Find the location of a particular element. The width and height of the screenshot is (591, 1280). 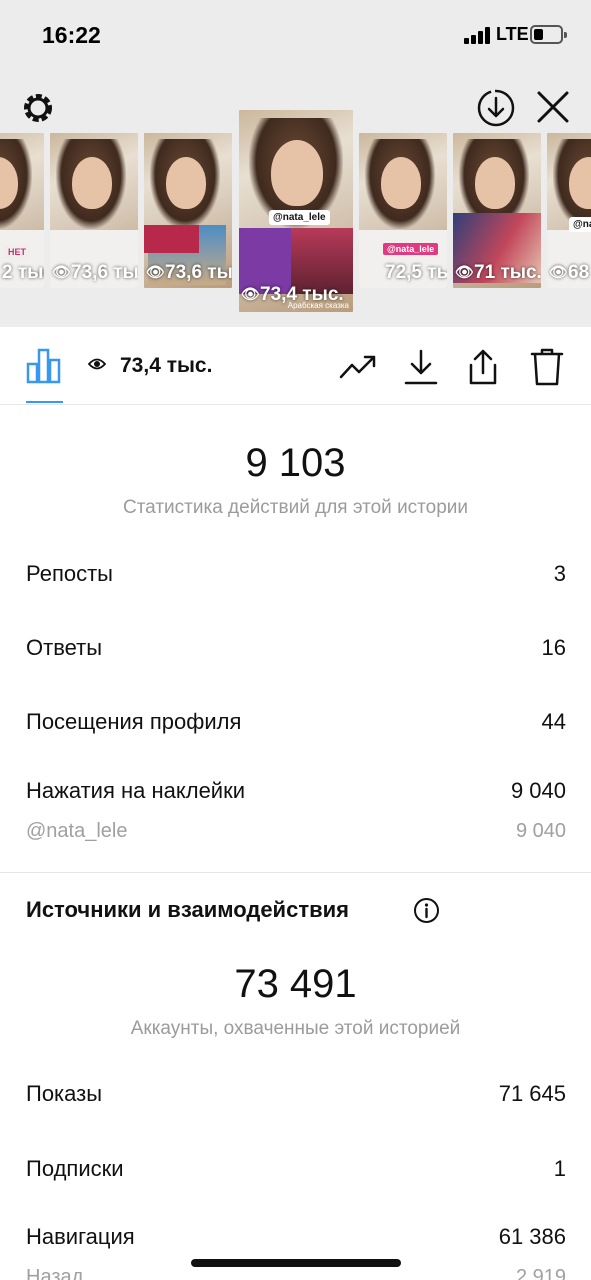

actions-total: 9 103 is located at coordinates (295, 463).